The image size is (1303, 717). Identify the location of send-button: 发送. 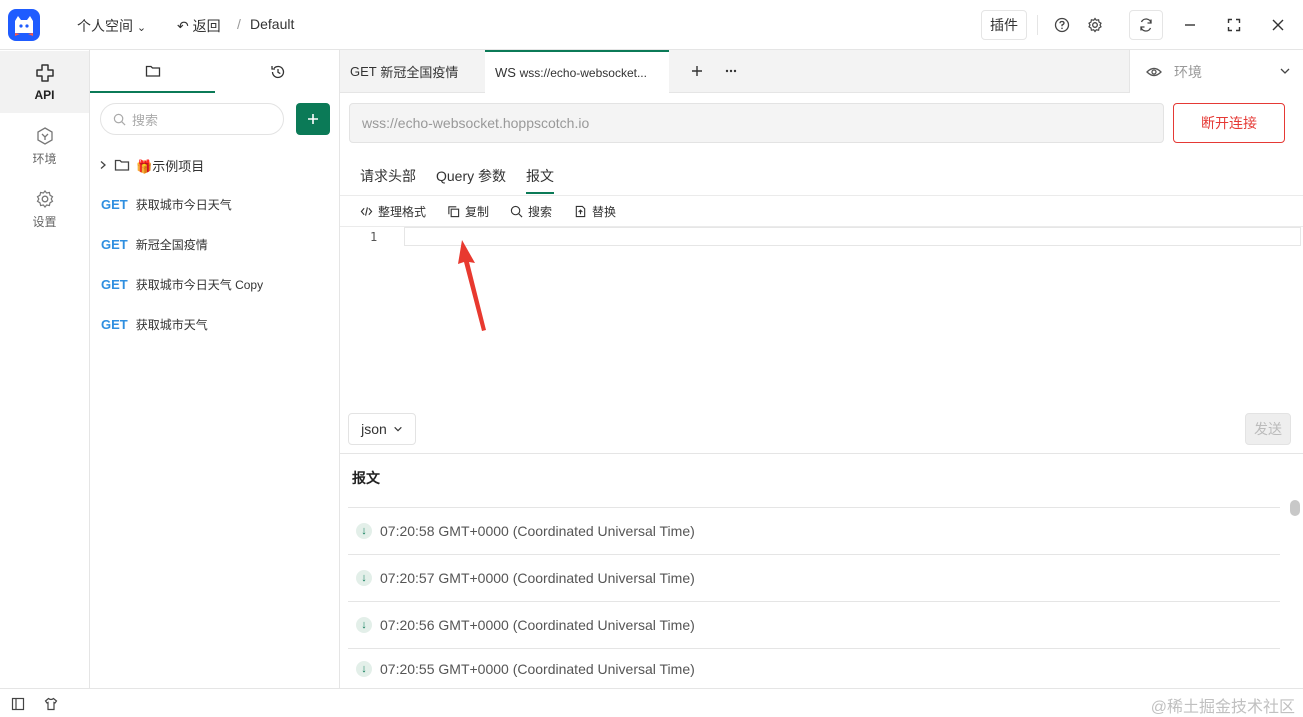
(1268, 429).